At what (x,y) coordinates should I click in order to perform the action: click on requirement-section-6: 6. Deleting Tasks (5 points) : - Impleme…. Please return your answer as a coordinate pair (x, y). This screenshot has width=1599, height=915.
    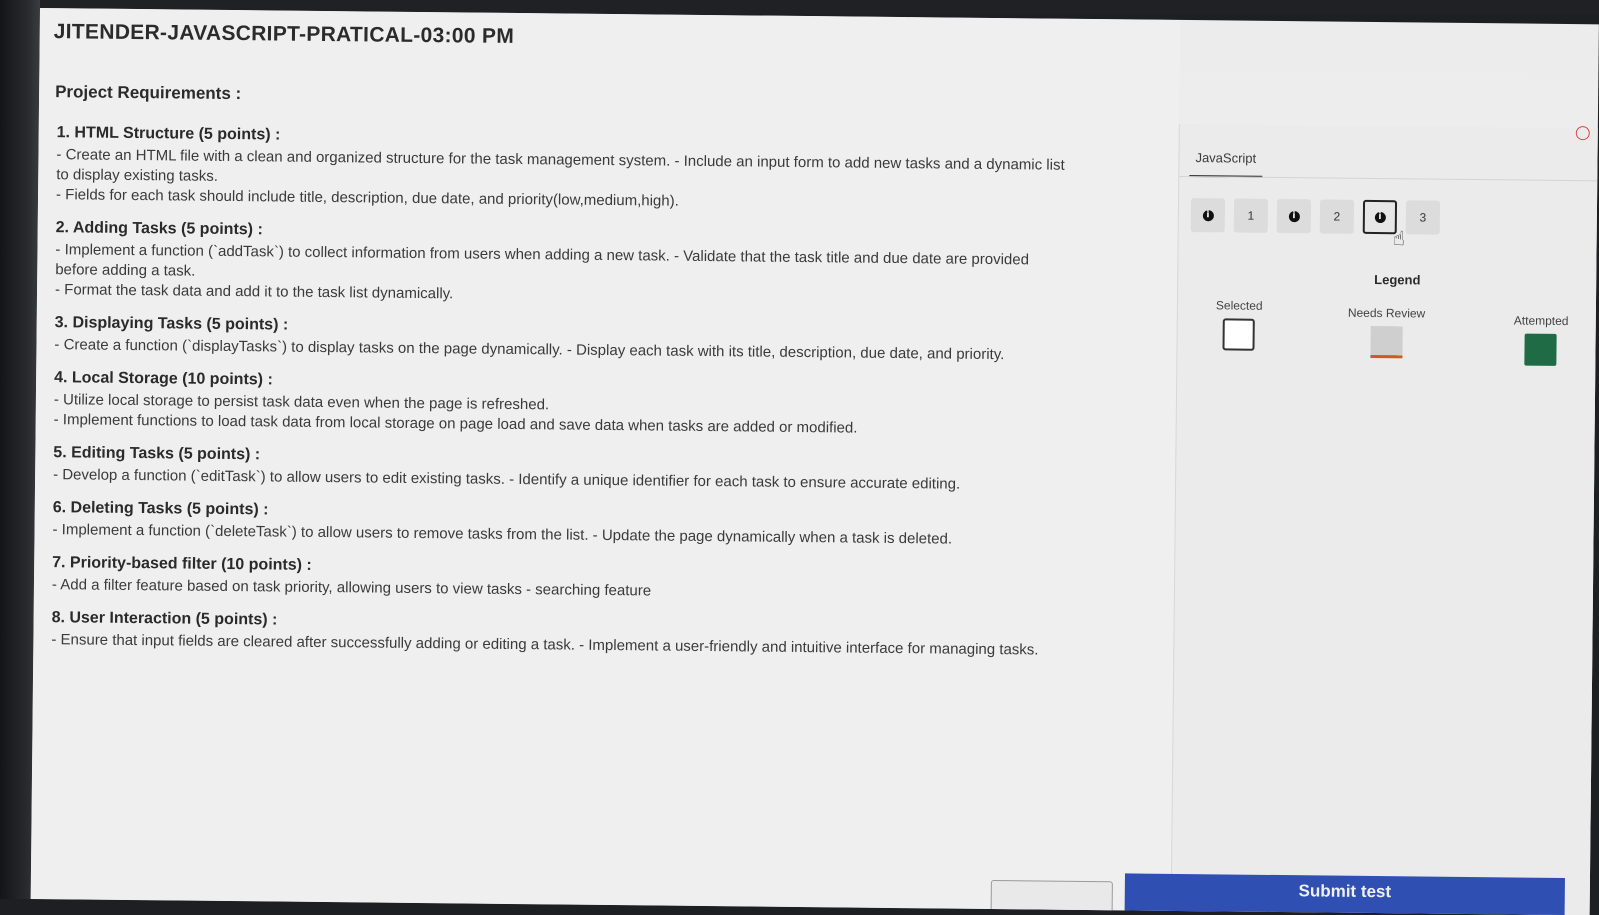
    Looking at the image, I should click on (607, 525).